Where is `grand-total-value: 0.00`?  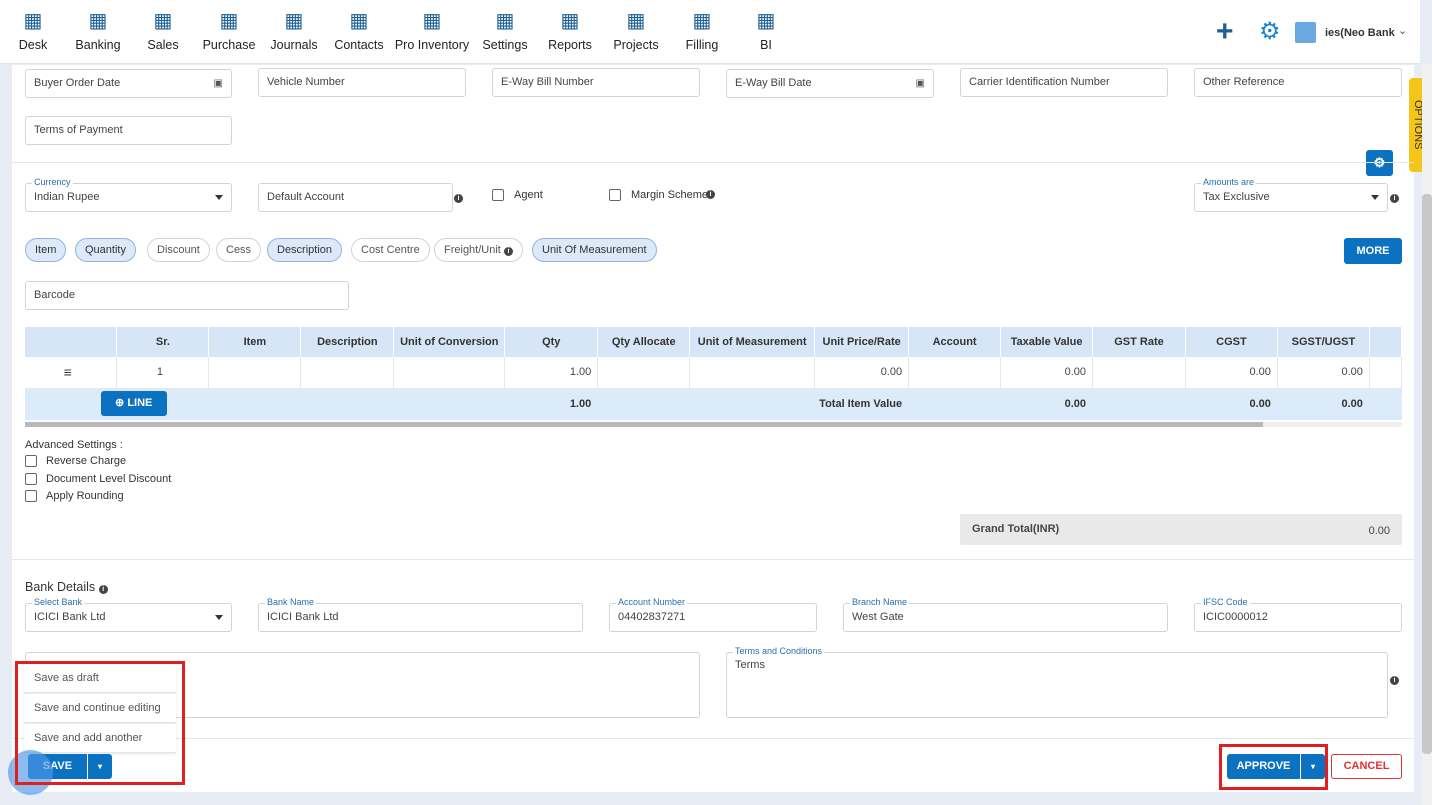 grand-total-value: 0.00 is located at coordinates (1379, 531).